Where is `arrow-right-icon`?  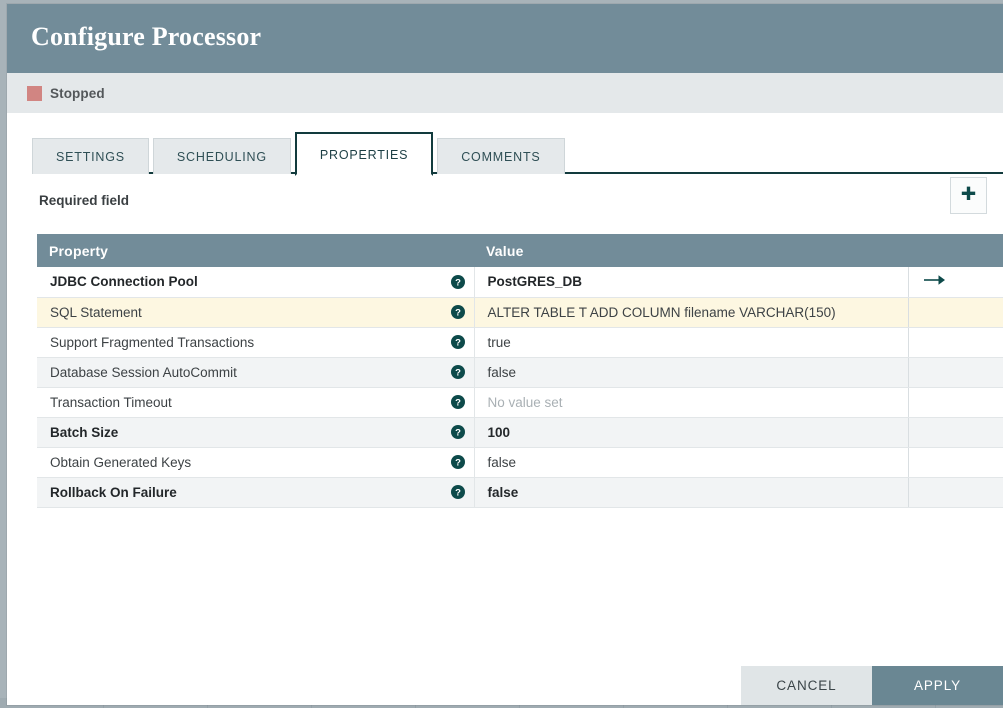 arrow-right-icon is located at coordinates (934, 280).